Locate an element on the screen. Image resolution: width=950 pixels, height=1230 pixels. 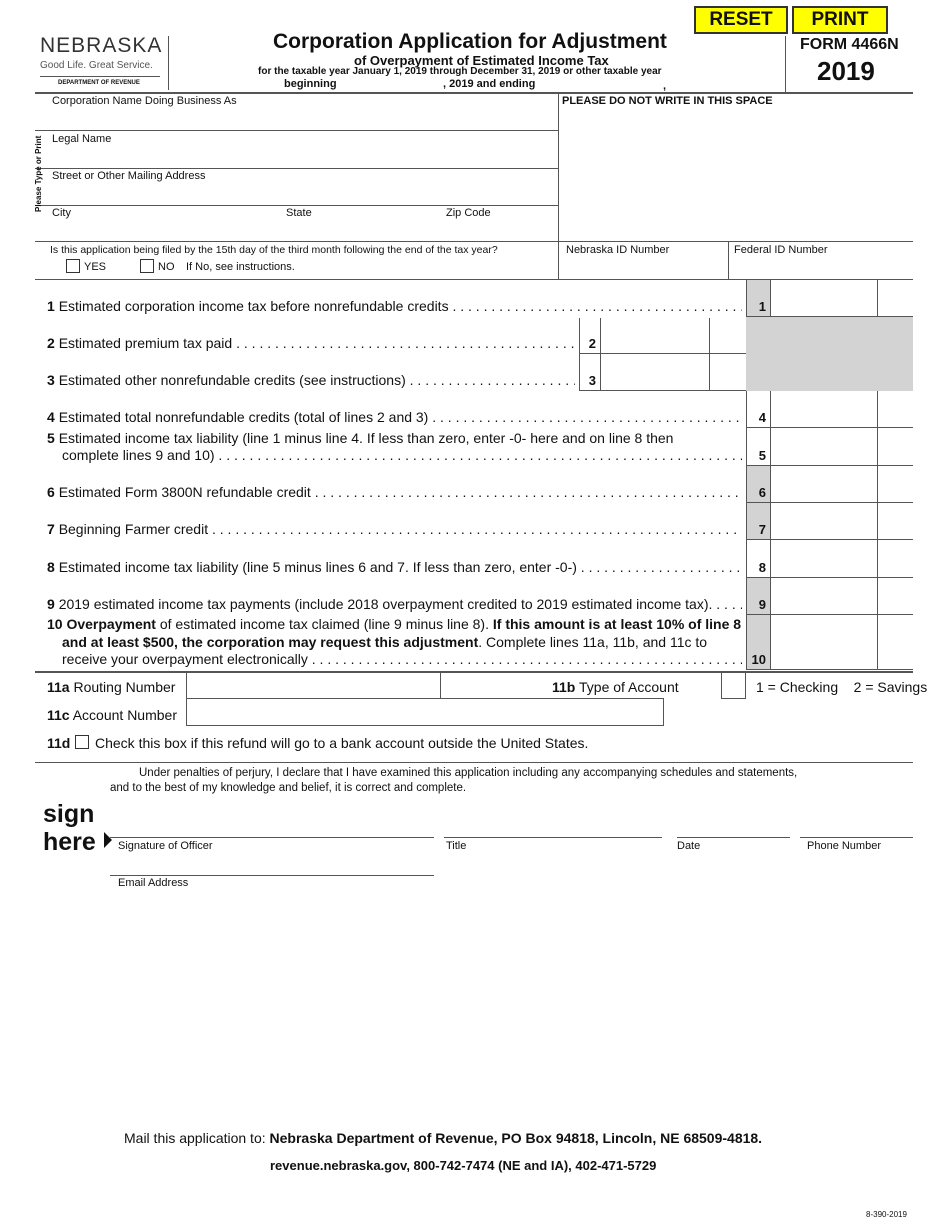
zip-input is located at coordinates (500, 231).